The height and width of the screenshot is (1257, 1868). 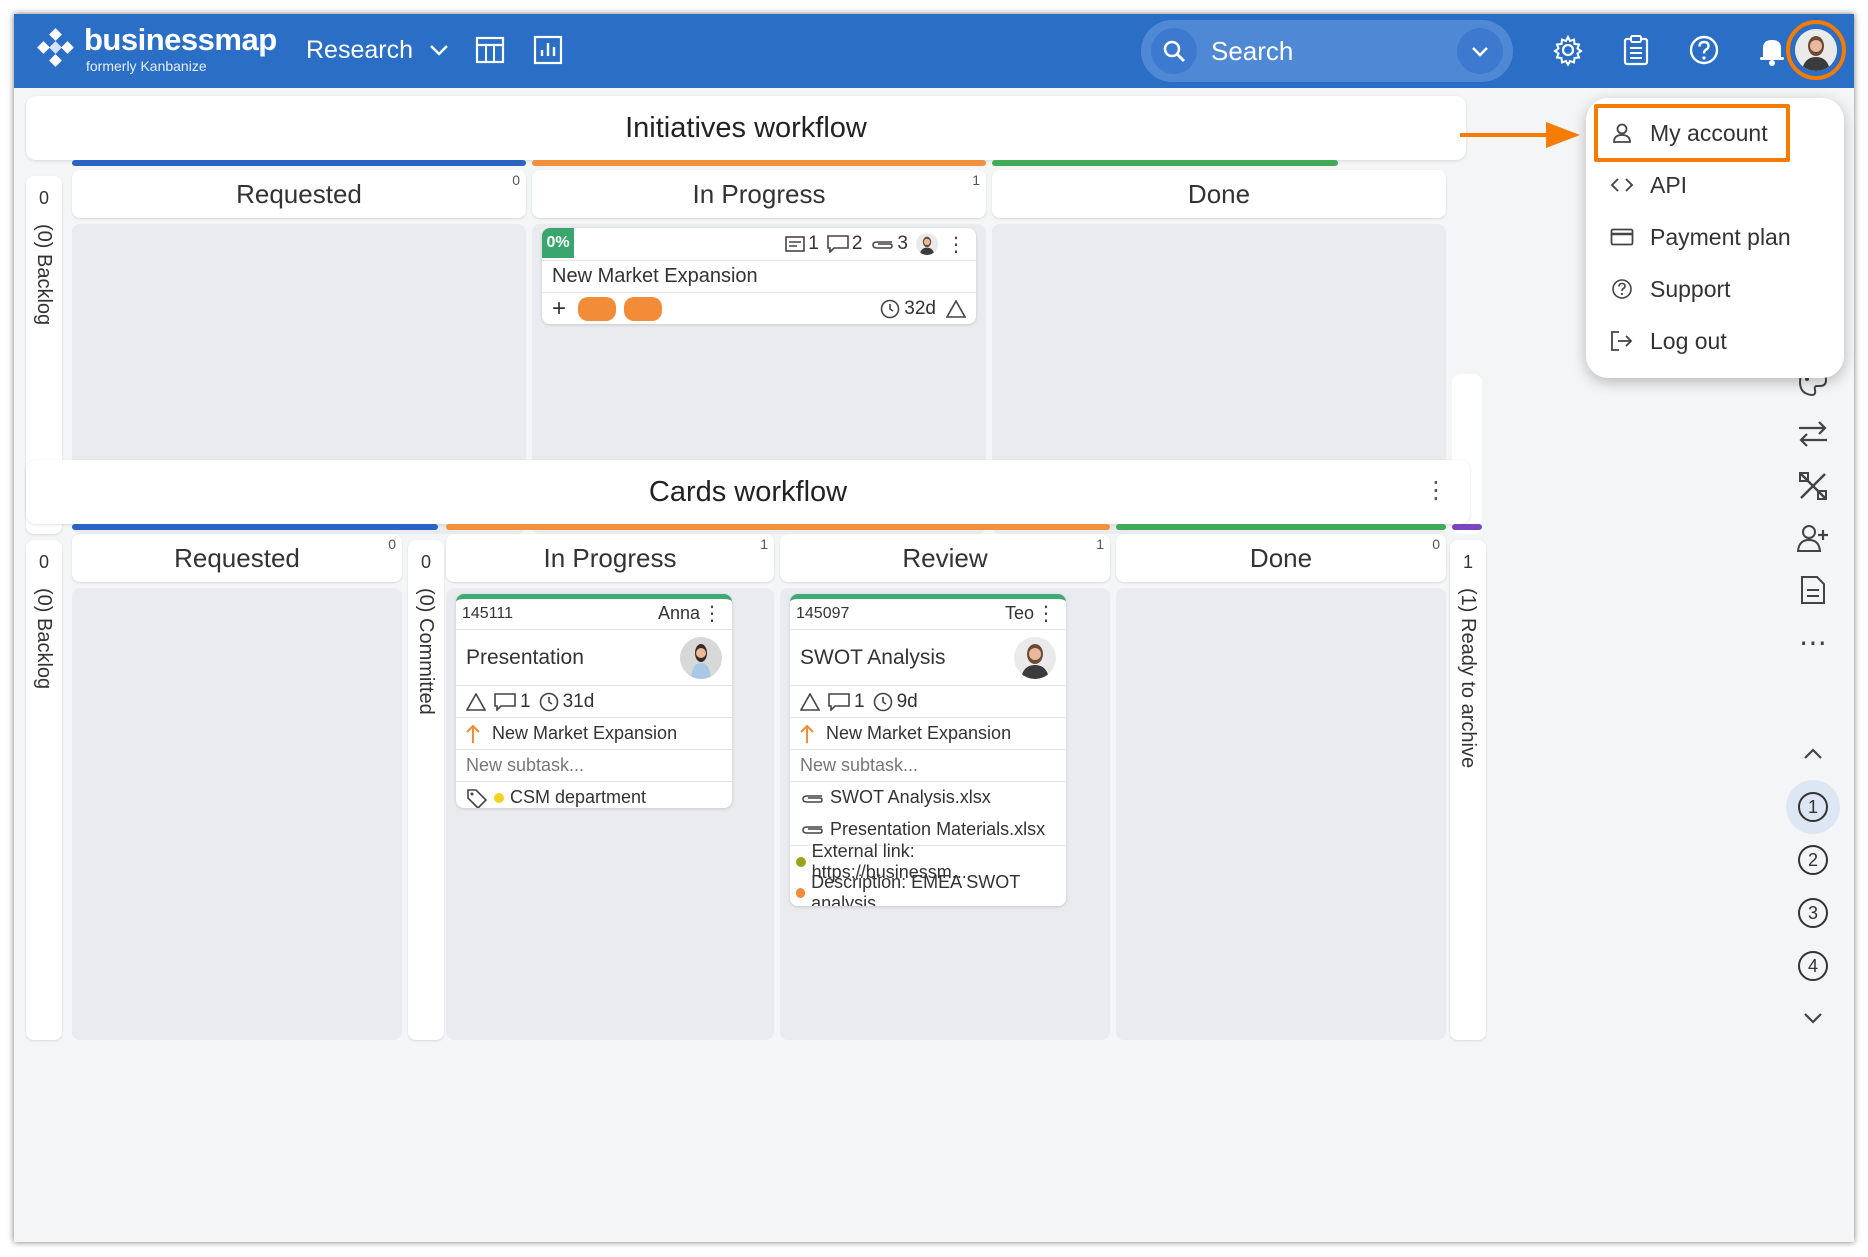 I want to click on comments-stat: 2, so click(x=844, y=244).